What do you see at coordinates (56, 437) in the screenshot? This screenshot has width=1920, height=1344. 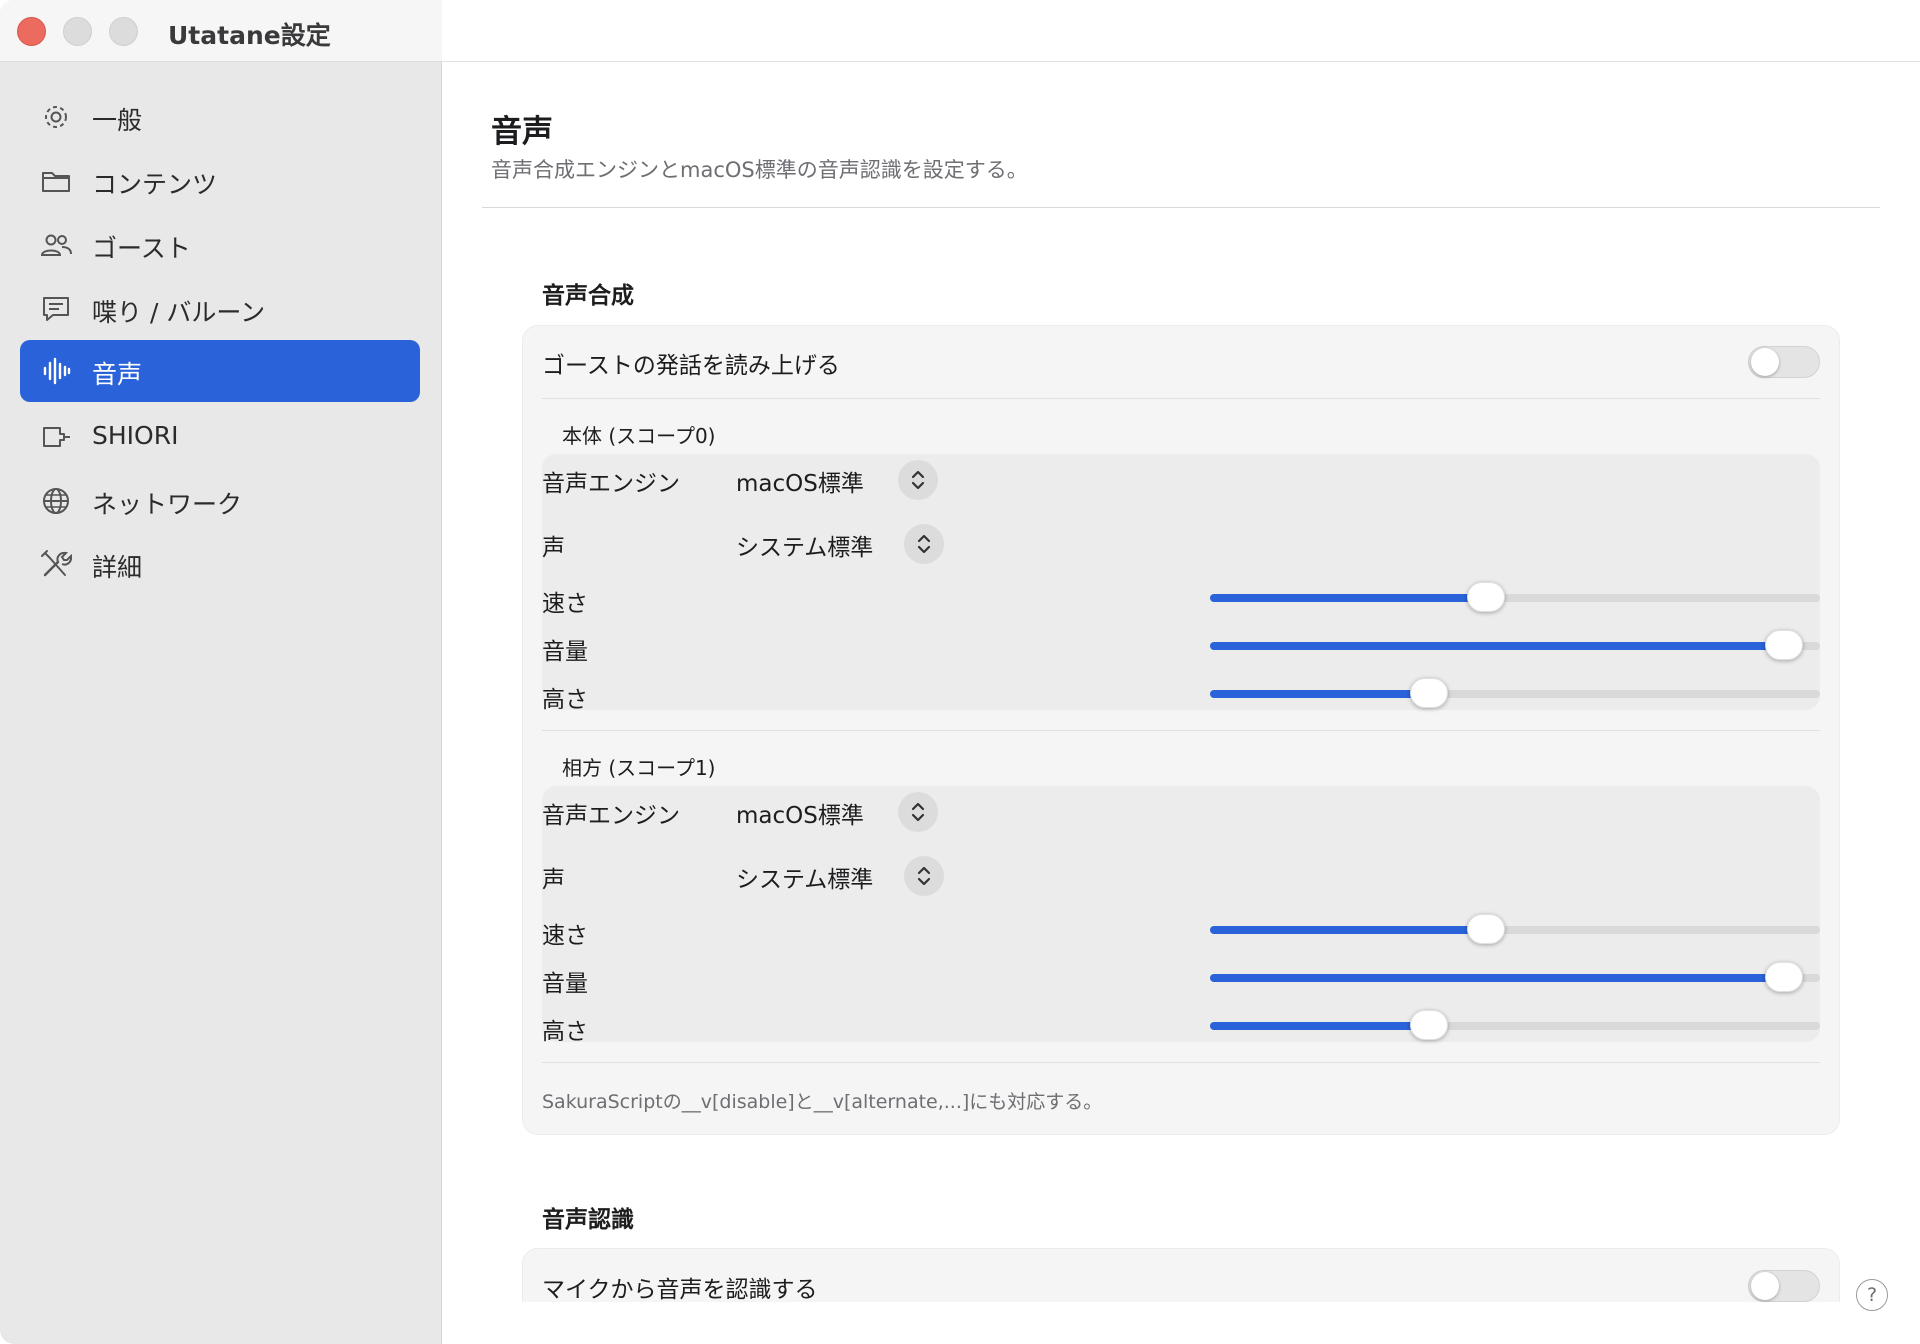 I see `plugin-icon` at bounding box center [56, 437].